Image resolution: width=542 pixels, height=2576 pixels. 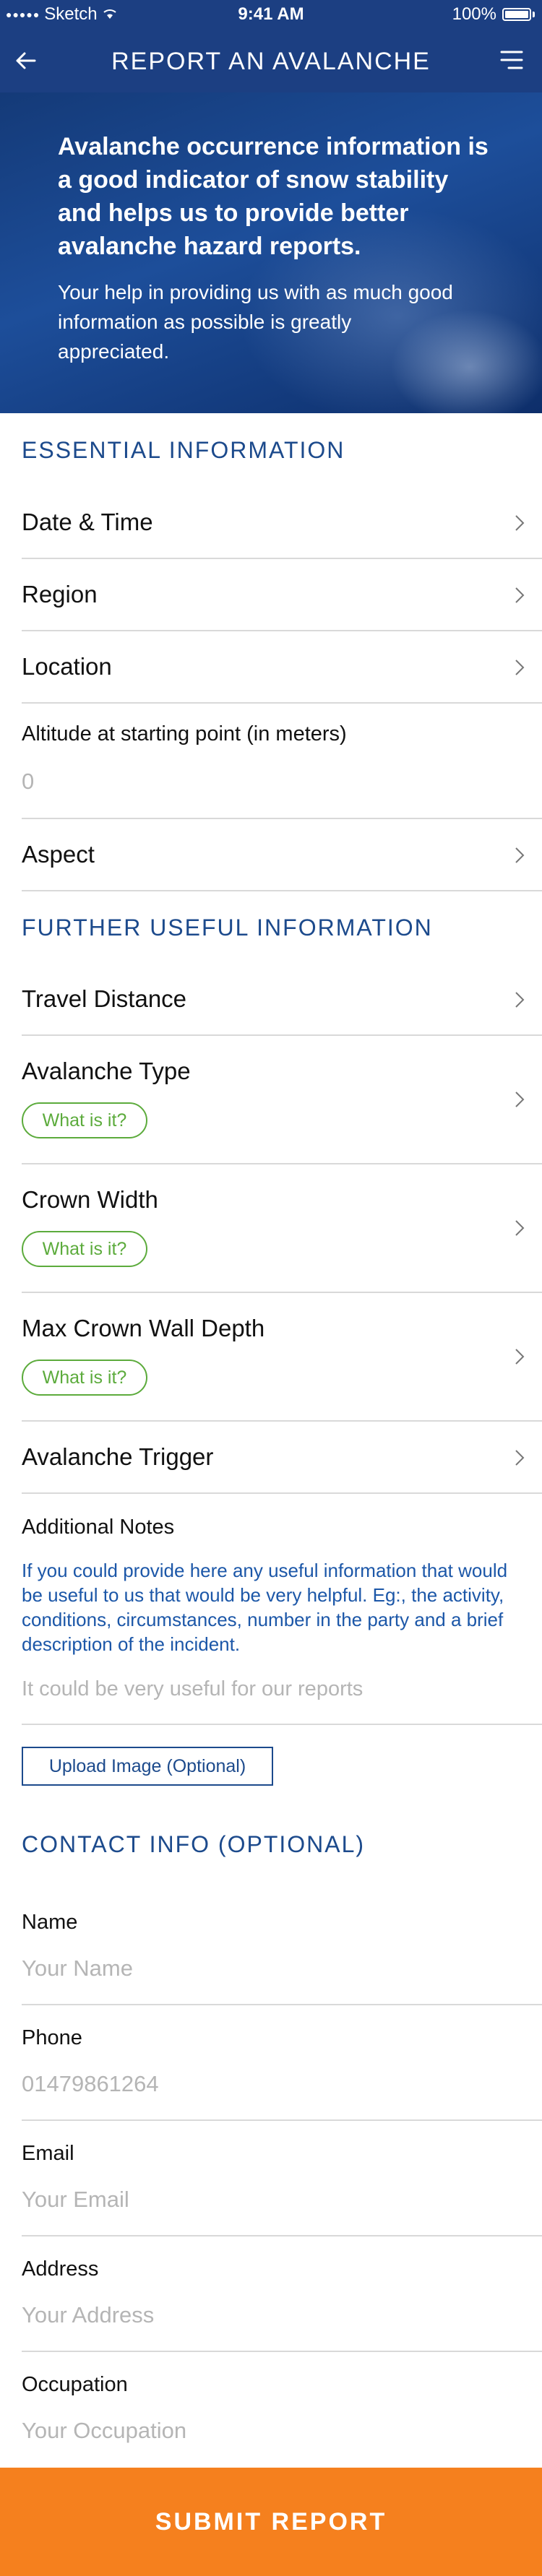 I want to click on row-avalanche-trigger: Avalanche Trigger, so click(x=282, y=1458).